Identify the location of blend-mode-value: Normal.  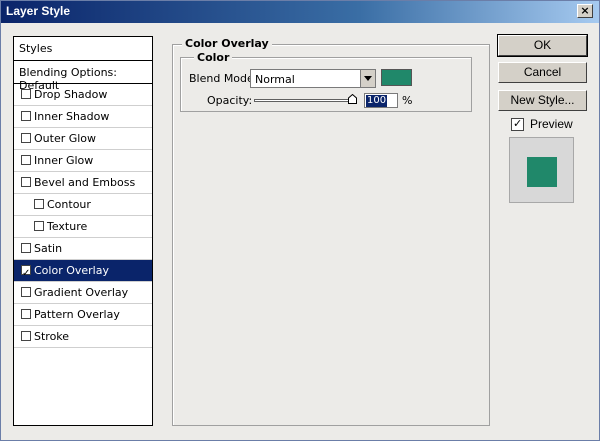
(275, 79).